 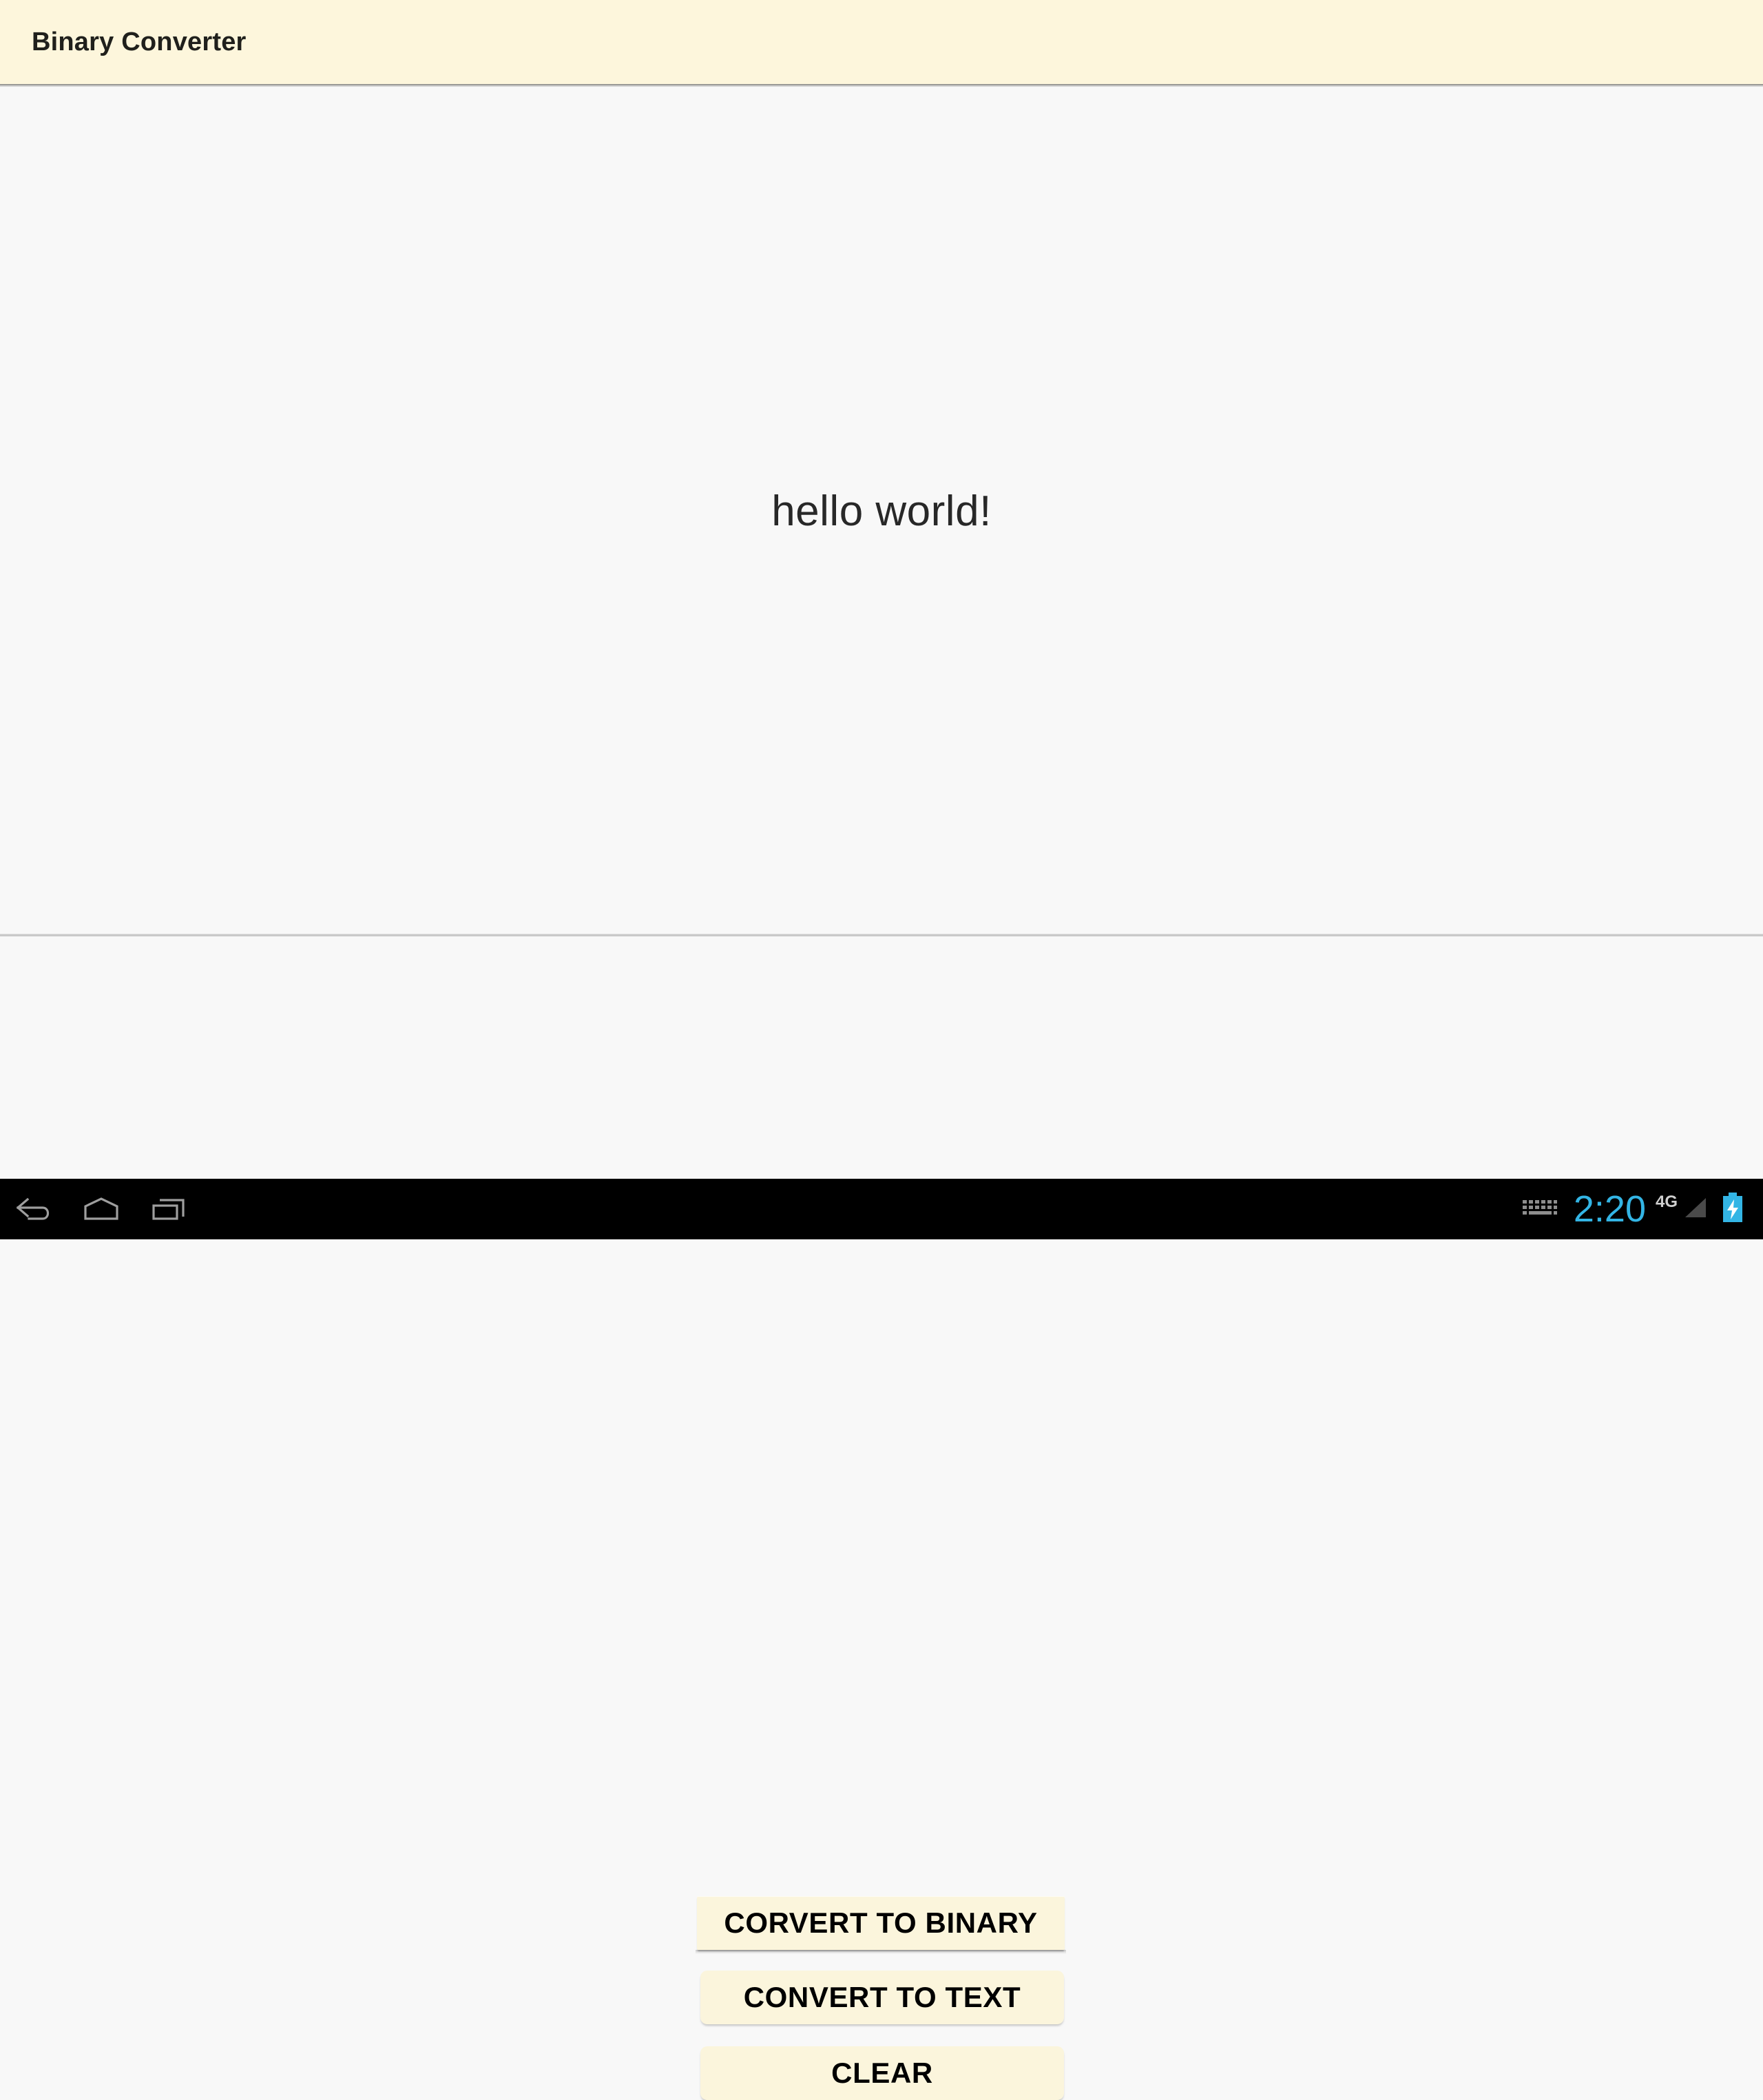 I want to click on keyboard-indicator, so click(x=1540, y=1209).